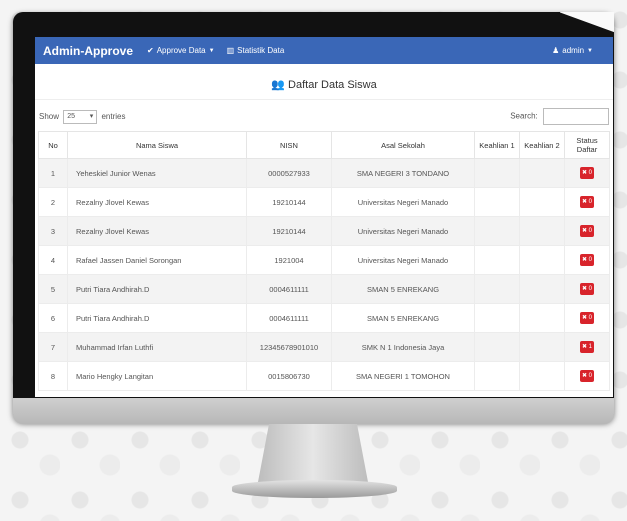 This screenshot has width=627, height=521. Describe the element at coordinates (53, 231) in the screenshot. I see `cell-no: 3` at that location.